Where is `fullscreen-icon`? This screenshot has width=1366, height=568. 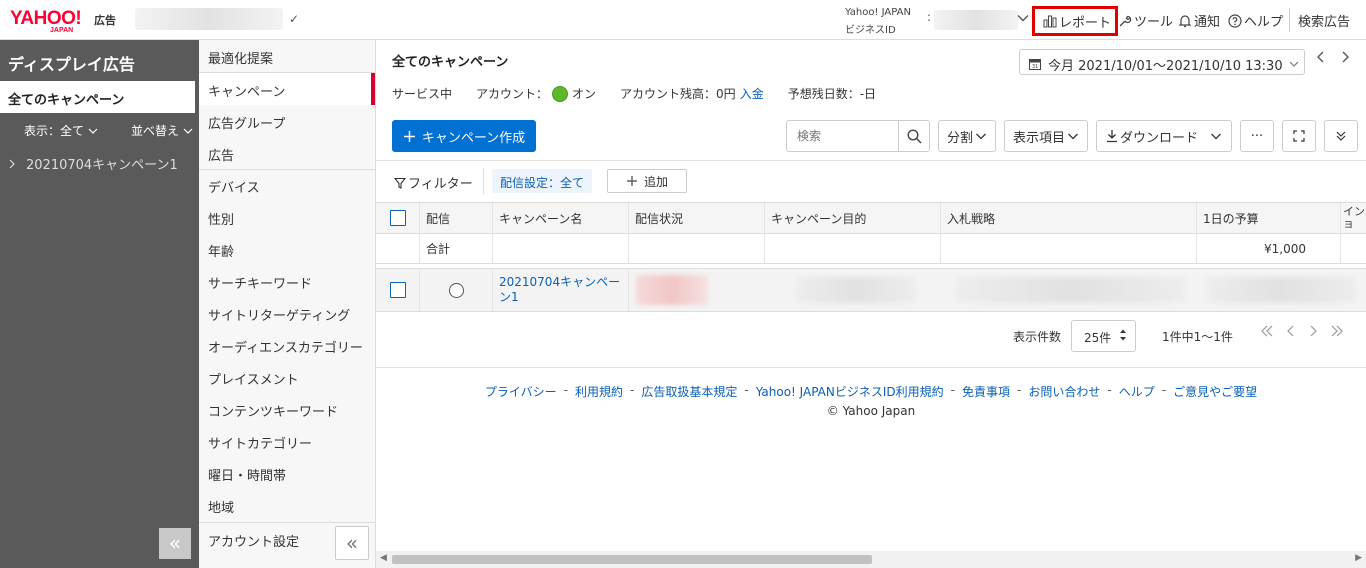
fullscreen-icon is located at coordinates (1299, 136).